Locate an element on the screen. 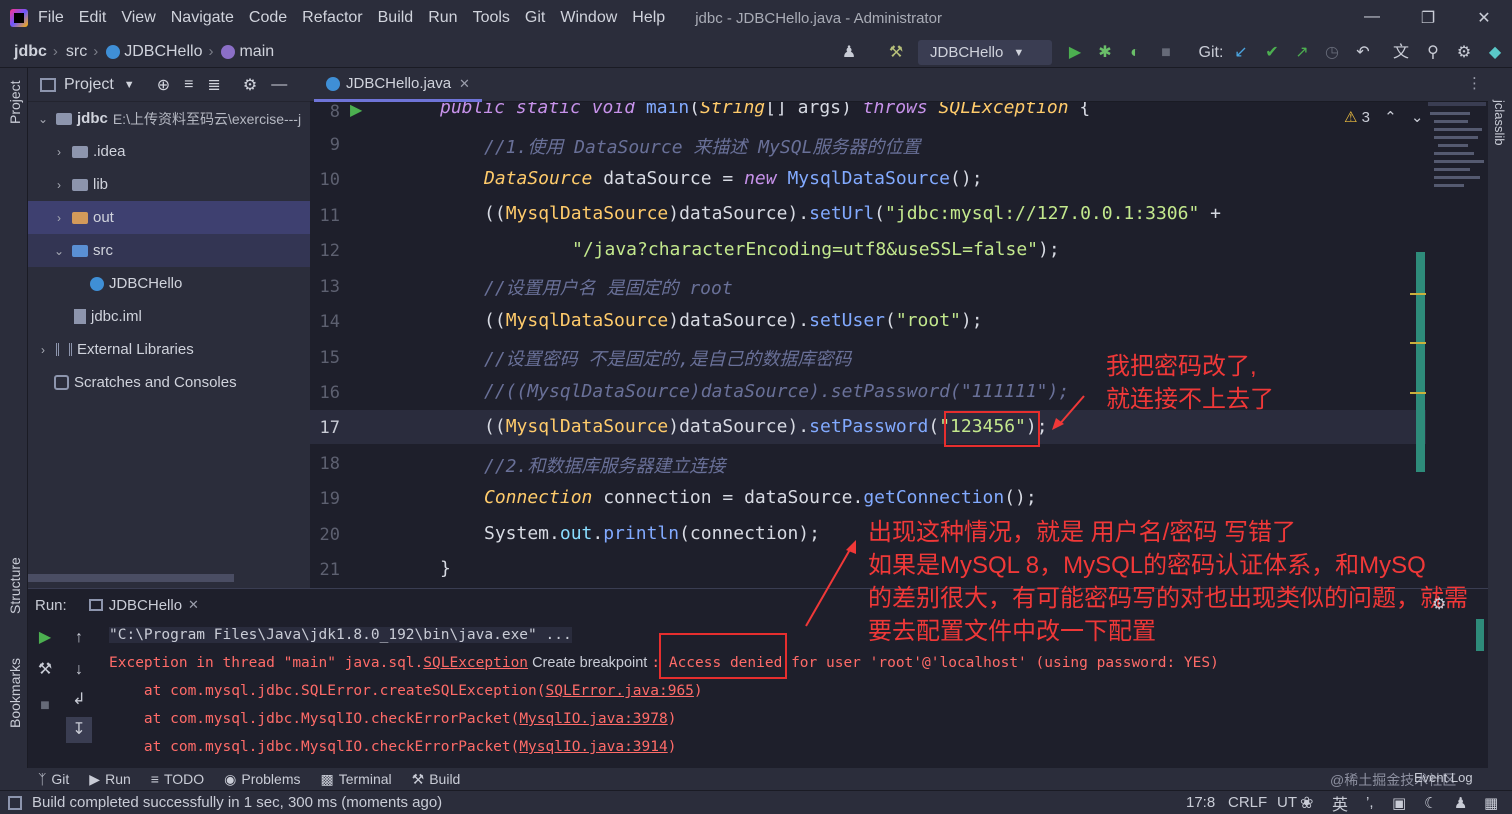 This screenshot has width=1512, height=814. run-tab-label: JDBCHello is located at coordinates (145, 605).